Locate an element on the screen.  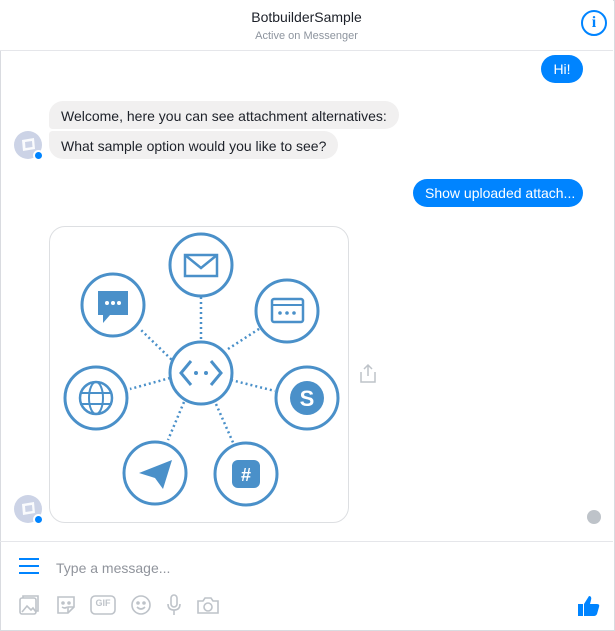
camera-icon is located at coordinates (208, 607).